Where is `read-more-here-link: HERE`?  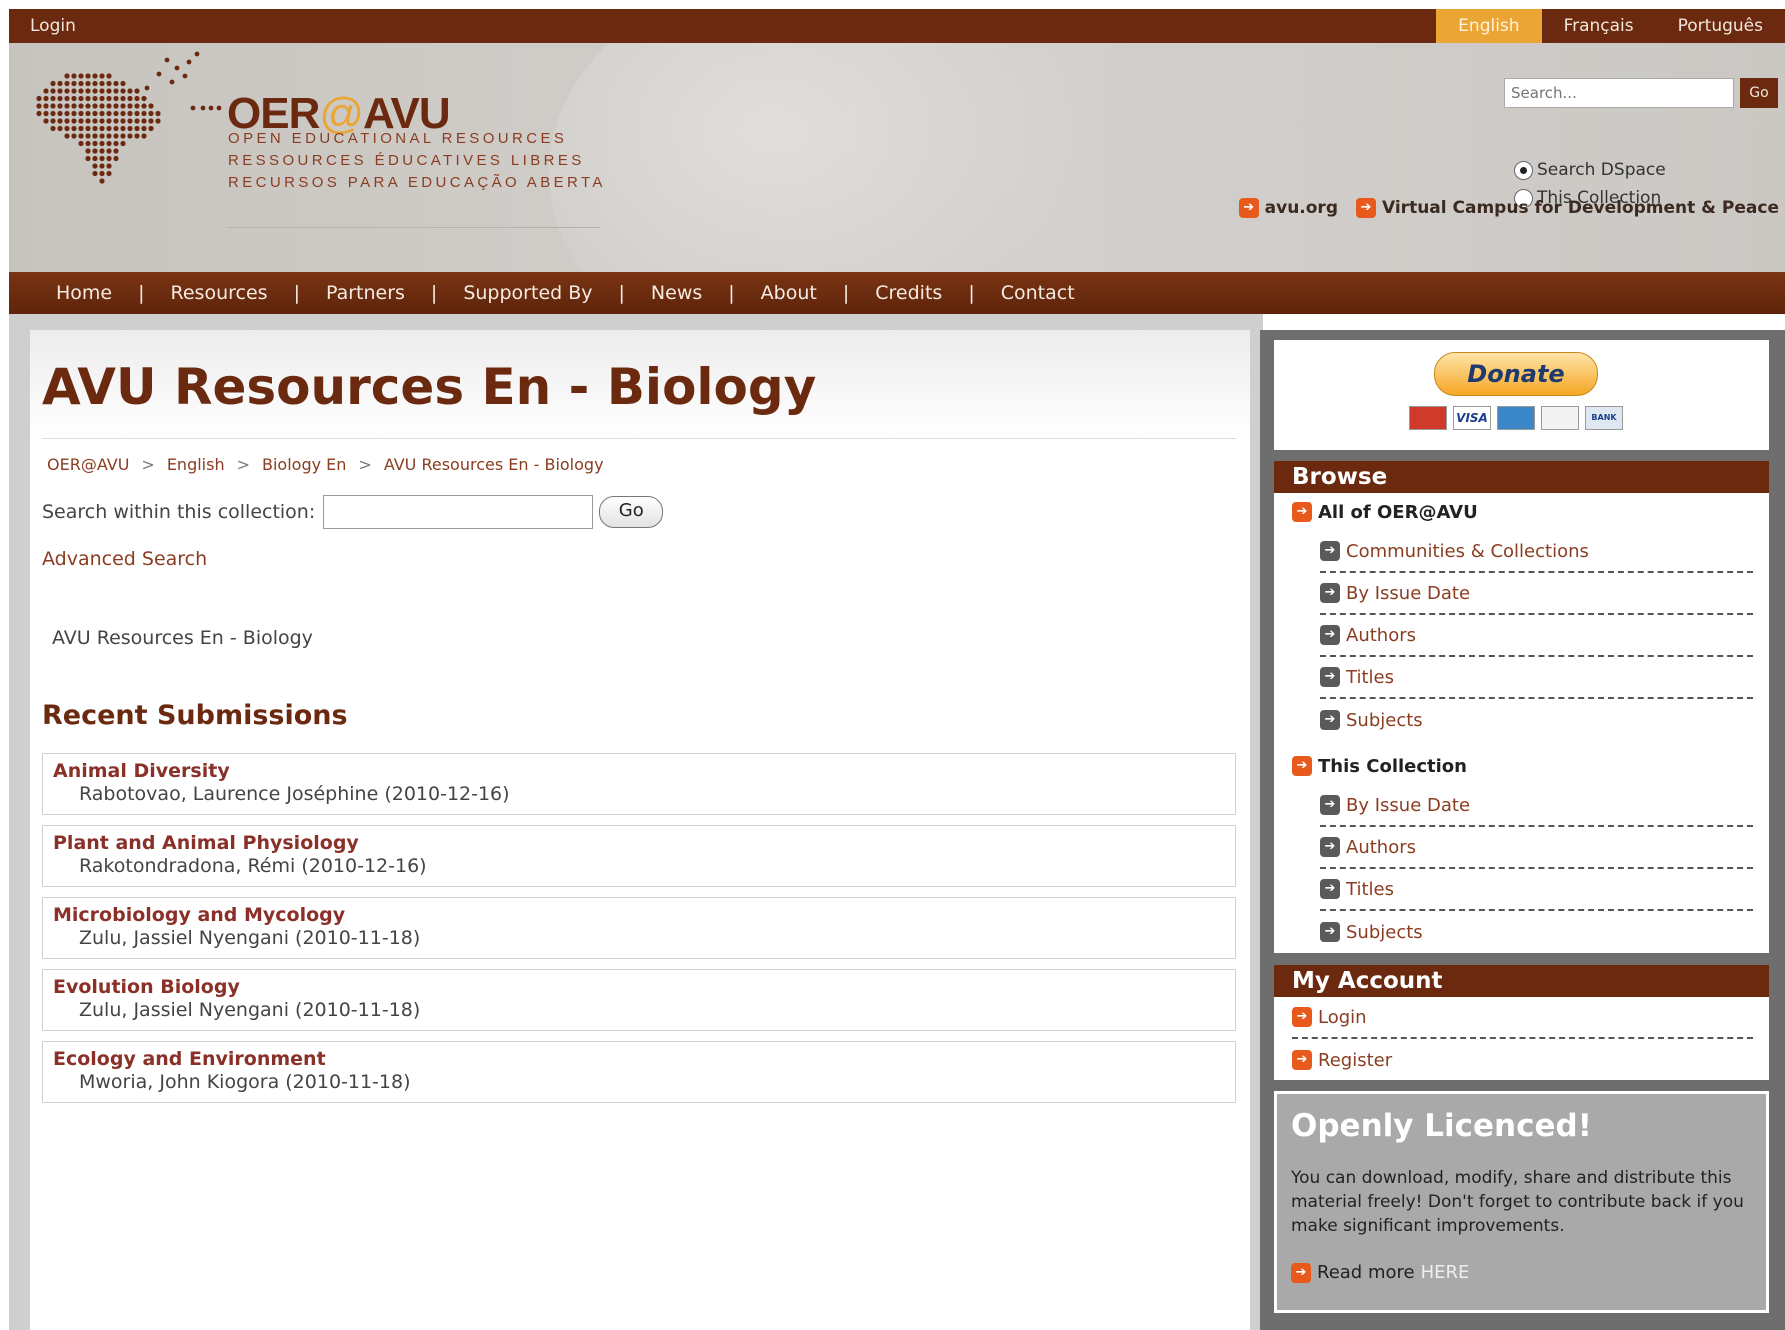 read-more-here-link: HERE is located at coordinates (1445, 1272).